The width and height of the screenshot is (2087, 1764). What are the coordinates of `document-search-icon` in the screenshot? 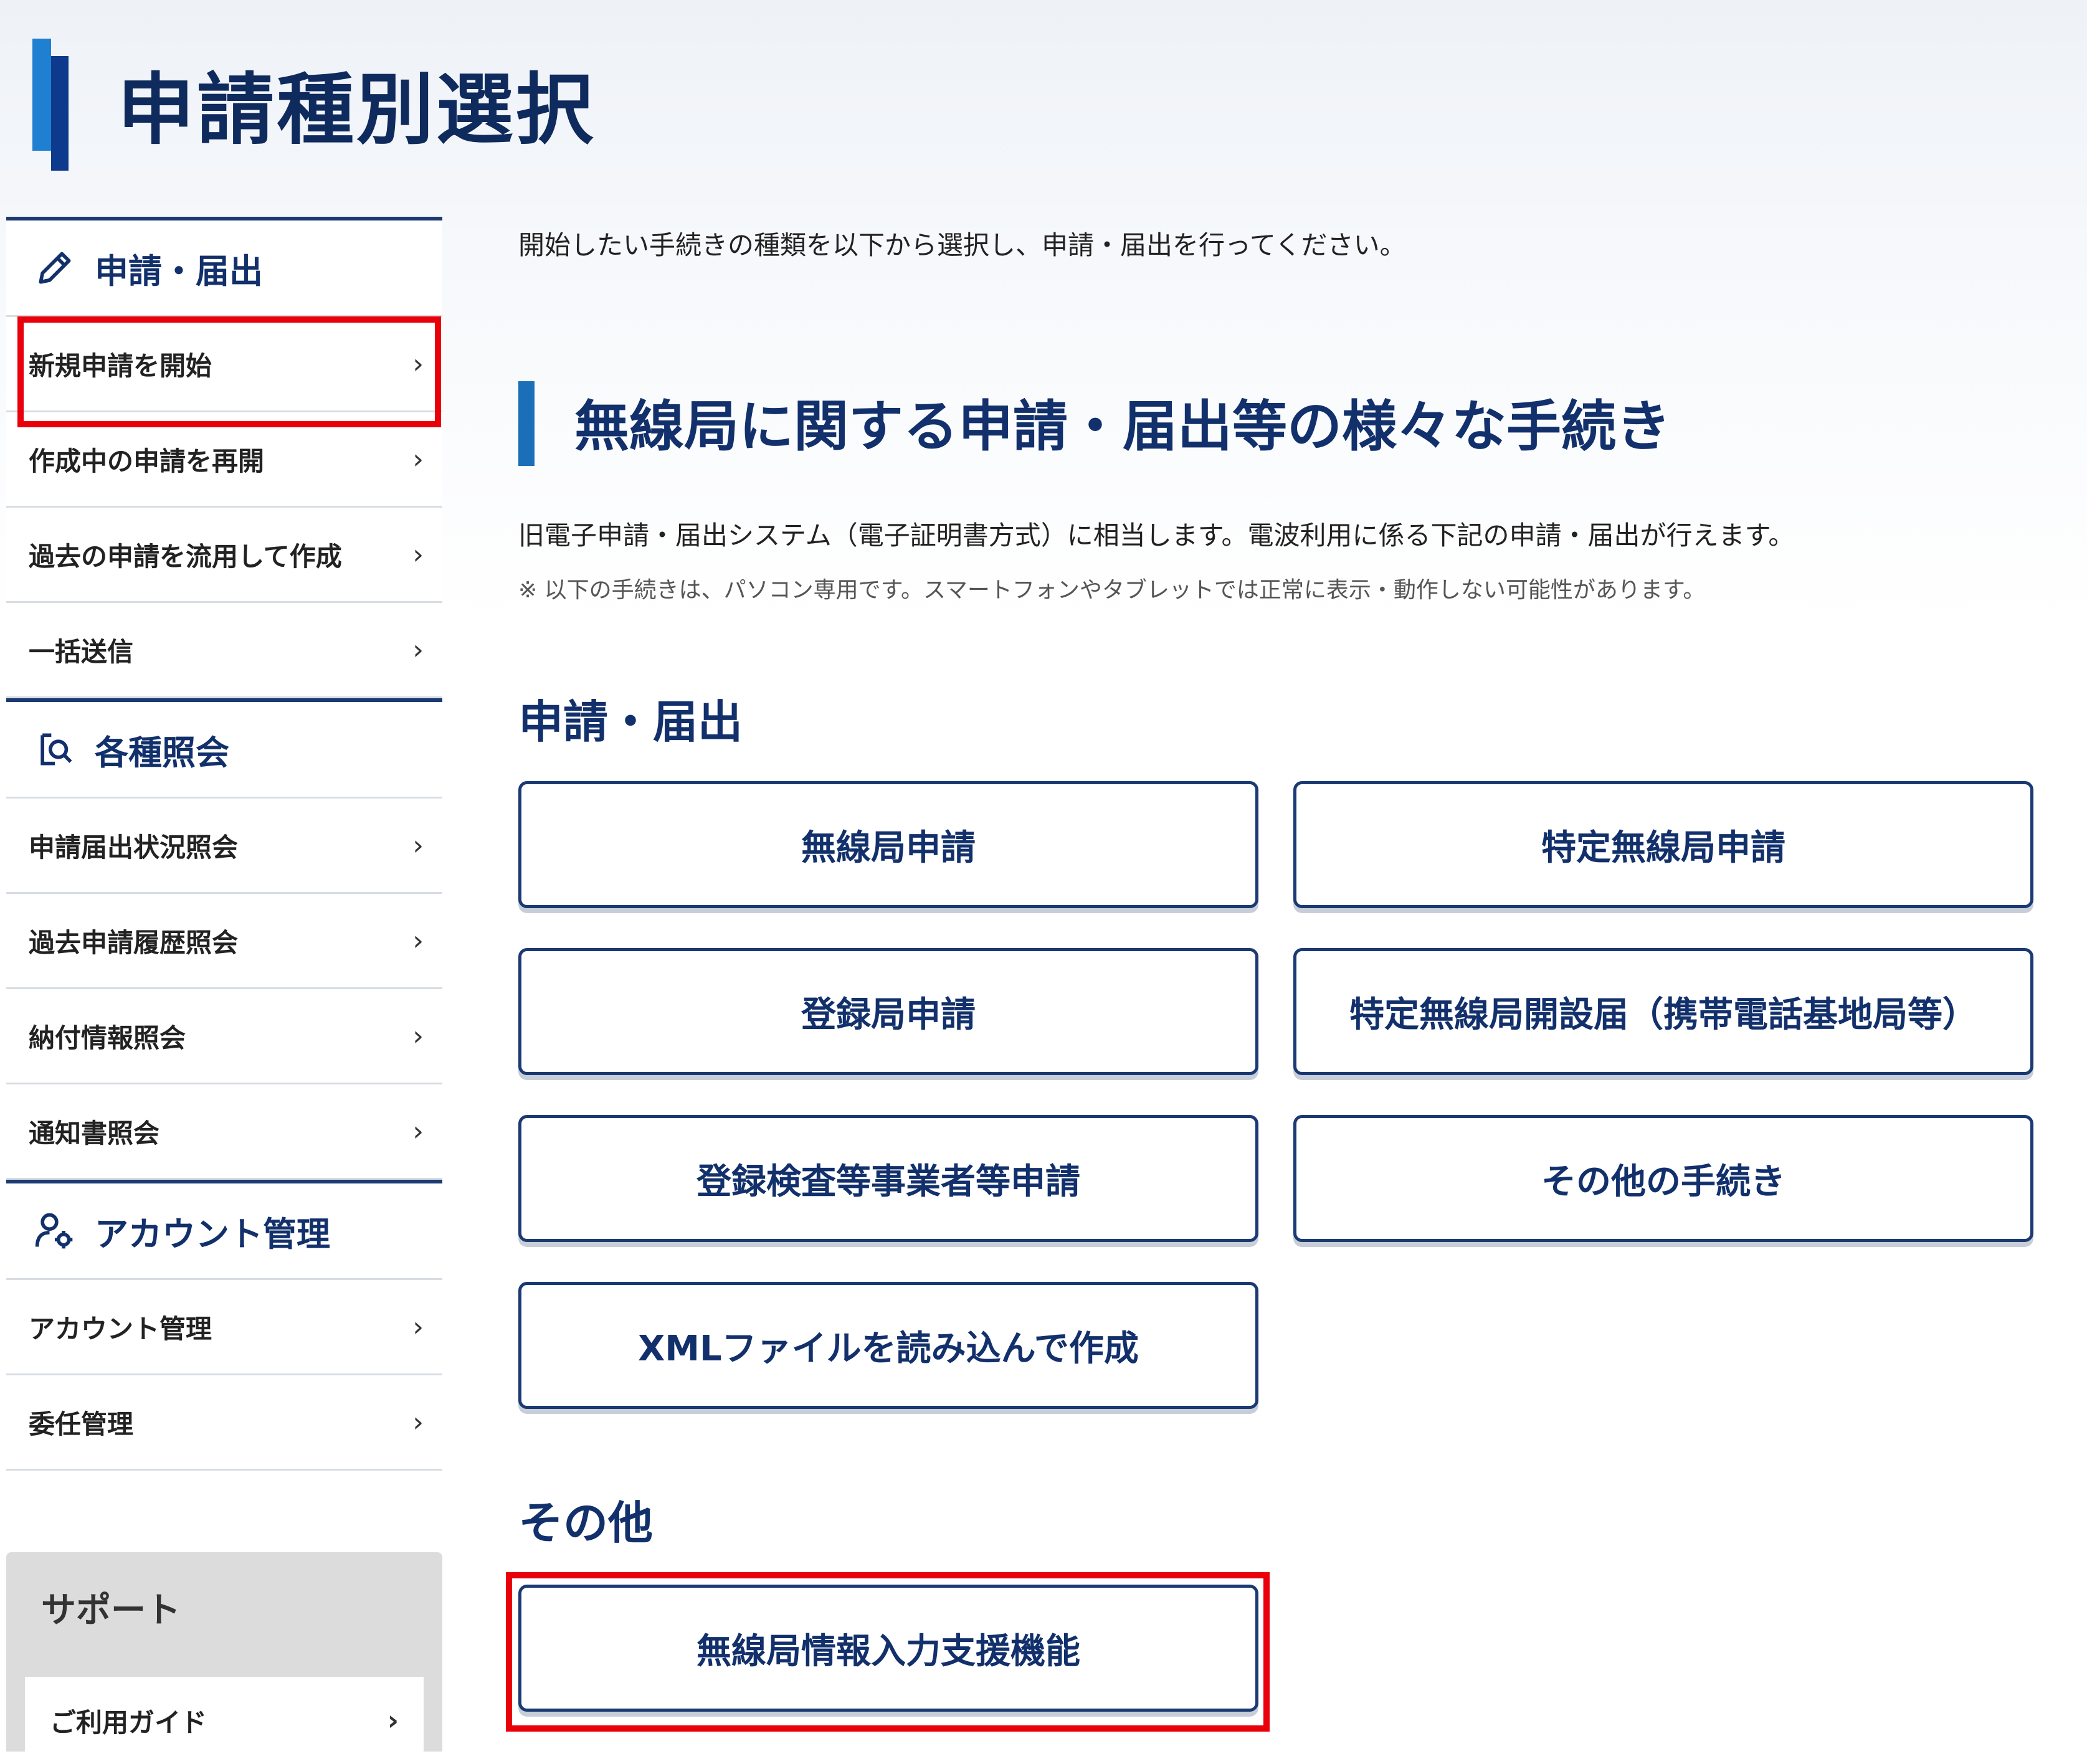 It's located at (55, 749).